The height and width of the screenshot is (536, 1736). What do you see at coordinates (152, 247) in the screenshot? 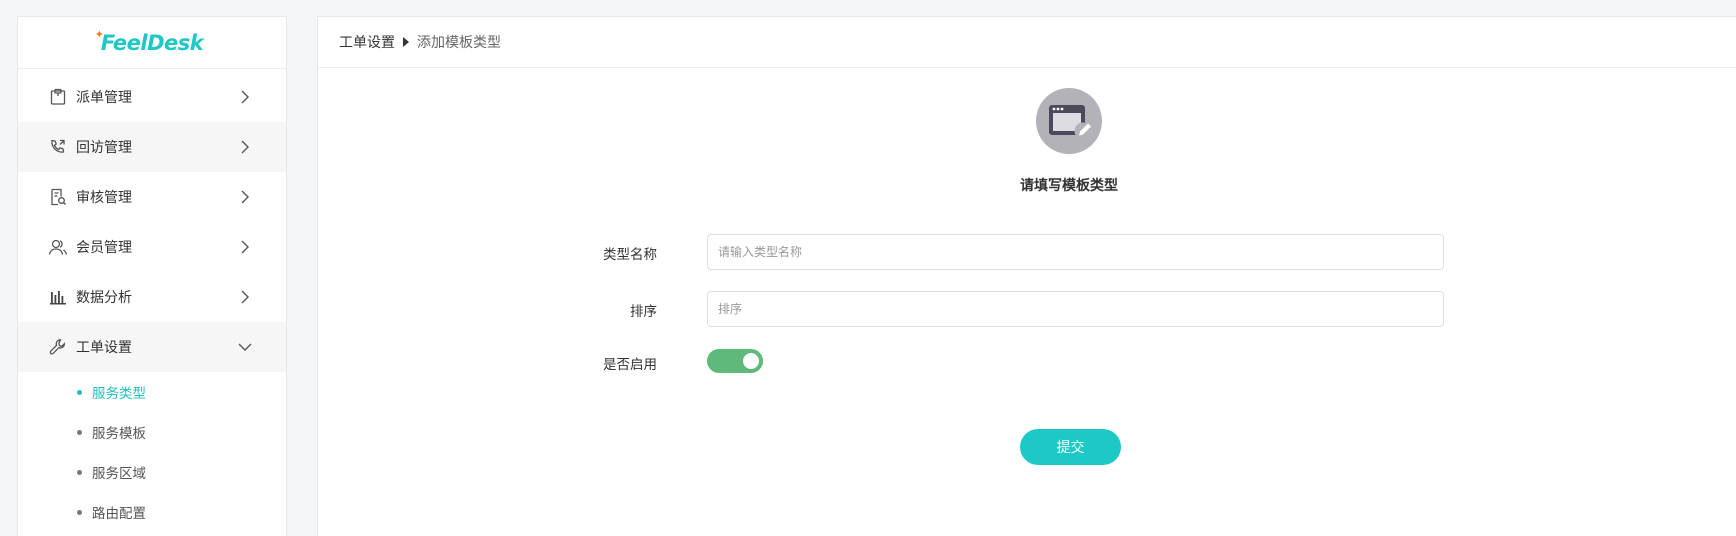
I see `sidebar-item-members: 会员管理` at bounding box center [152, 247].